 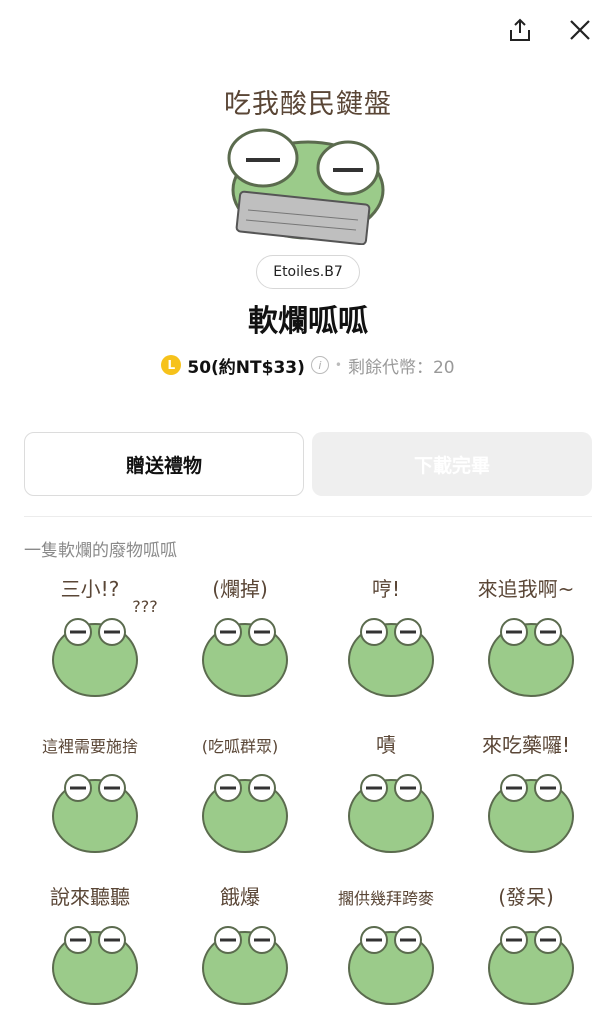 What do you see at coordinates (526, 589) in the screenshot?
I see `sticker-caption: 來追我啊~` at bounding box center [526, 589].